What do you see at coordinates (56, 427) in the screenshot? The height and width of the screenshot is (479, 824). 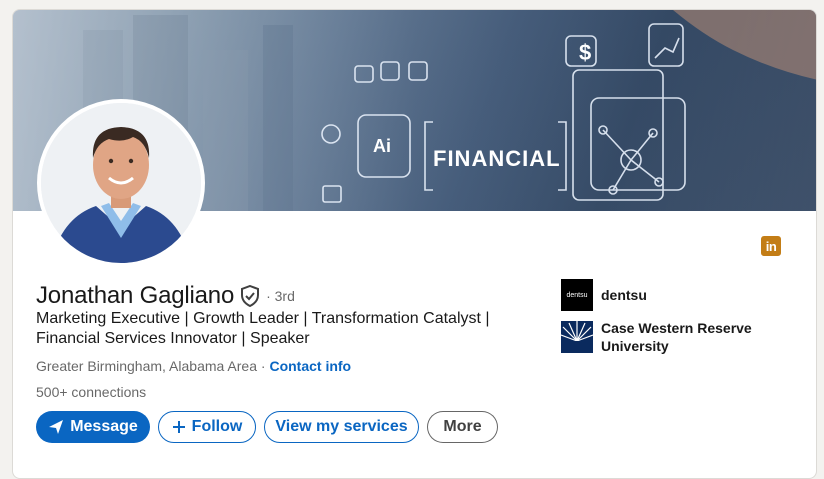 I see `send-icon` at bounding box center [56, 427].